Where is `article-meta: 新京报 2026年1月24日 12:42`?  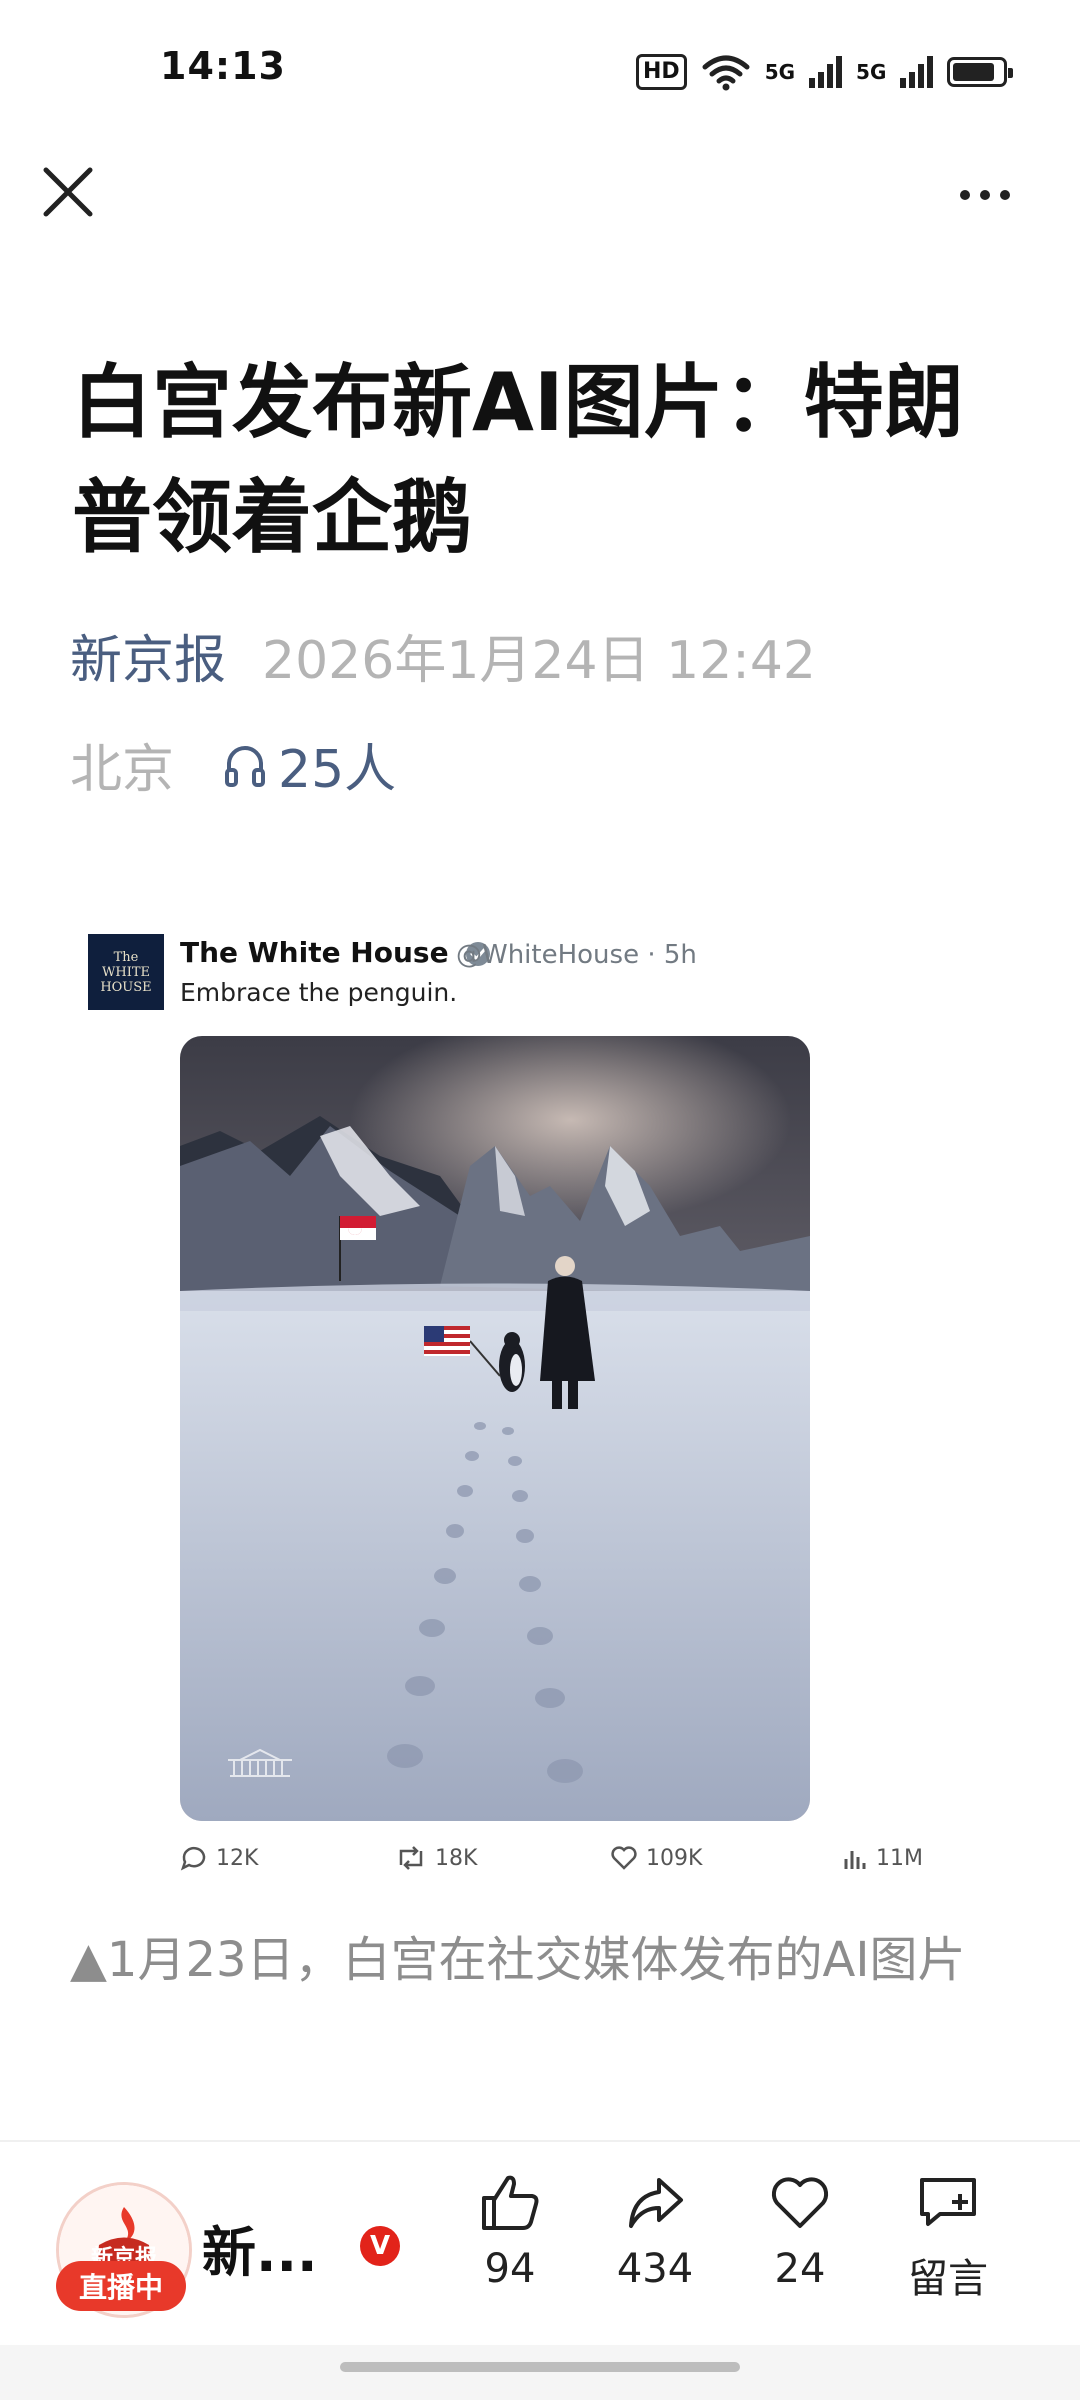
article-meta: 新京报 2026年1月24日 12:42 is located at coordinates (443, 655).